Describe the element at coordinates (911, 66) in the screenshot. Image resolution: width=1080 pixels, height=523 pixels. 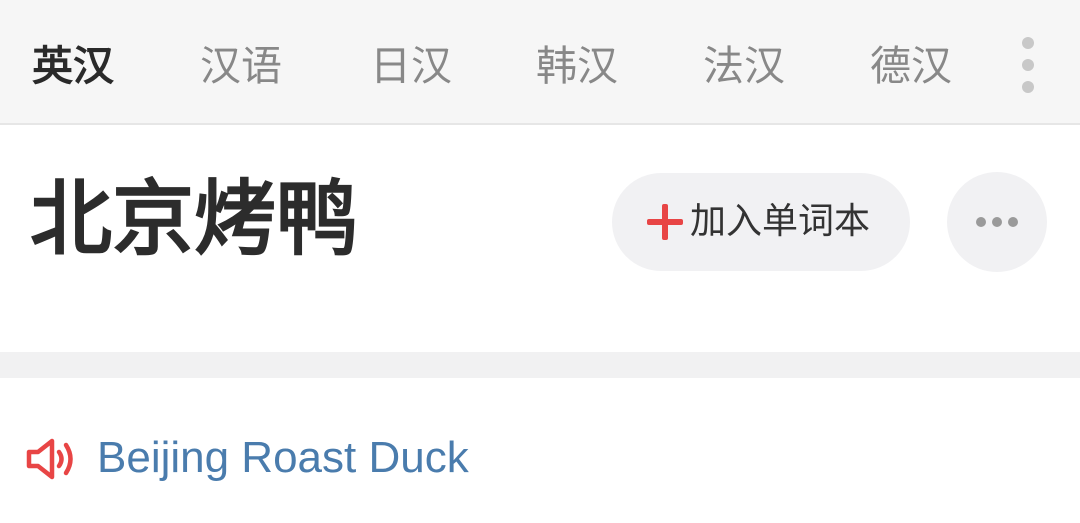
I see `tab-german-chinese: 德汉` at that location.